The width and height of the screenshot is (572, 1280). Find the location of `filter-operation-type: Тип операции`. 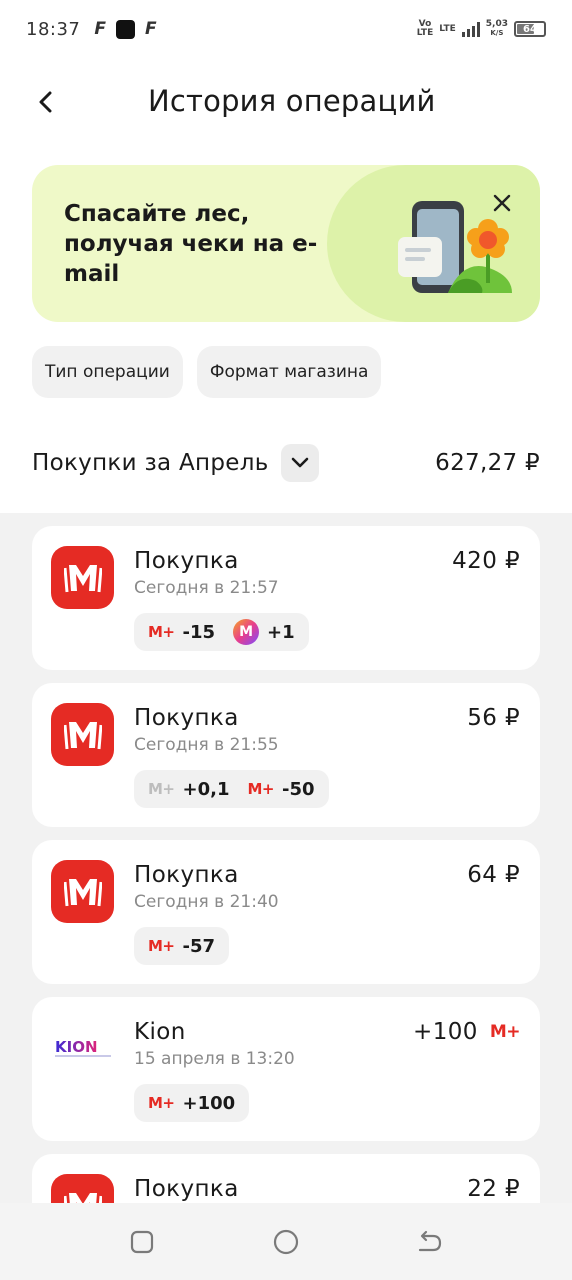

filter-operation-type: Тип операции is located at coordinates (107, 372).